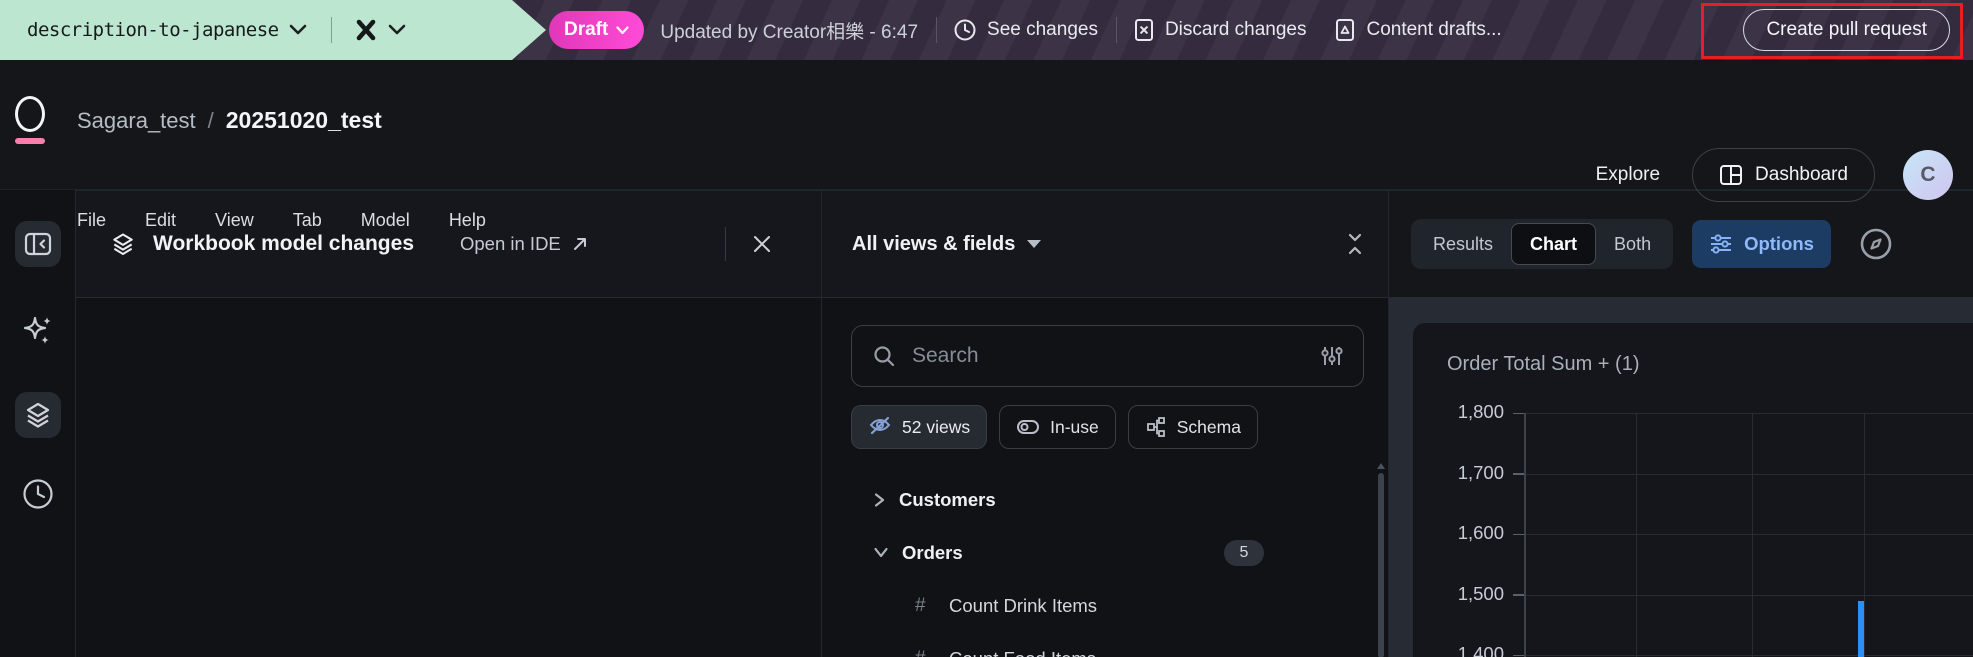 This screenshot has width=1973, height=657. Describe the element at coordinates (933, 244) in the screenshot. I see `fields-scope-dropdown-label: All views & fields` at that location.